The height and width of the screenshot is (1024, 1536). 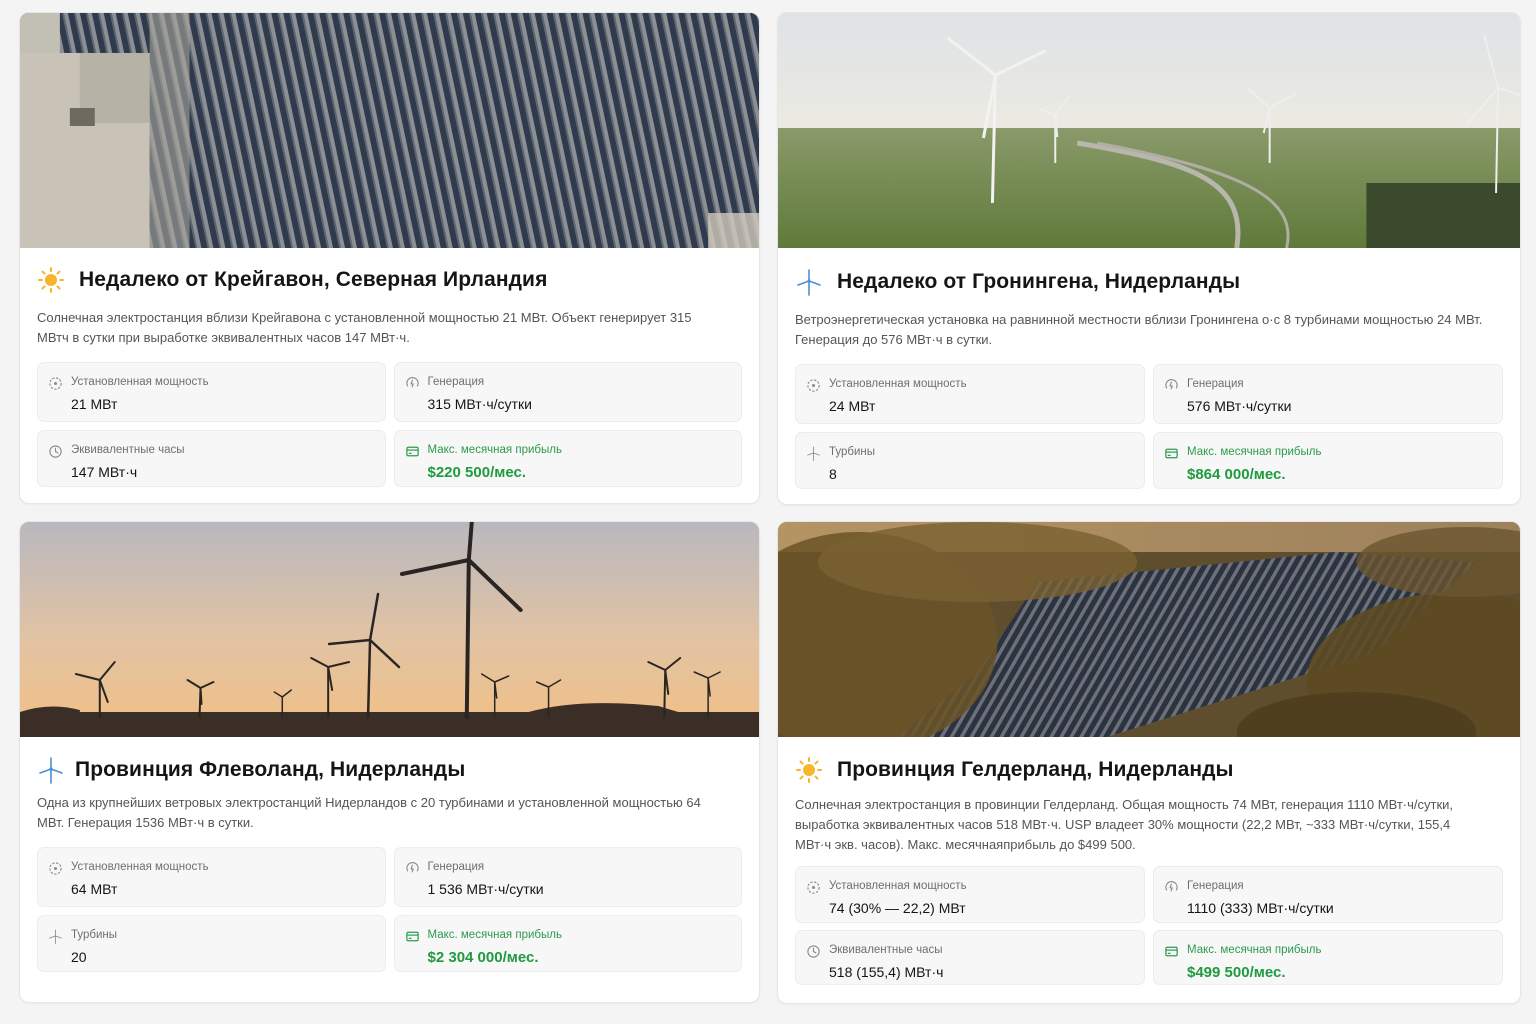 I want to click on stat-value: 1110 (333) МВт·ч/сутки, so click(x=1260, y=908).